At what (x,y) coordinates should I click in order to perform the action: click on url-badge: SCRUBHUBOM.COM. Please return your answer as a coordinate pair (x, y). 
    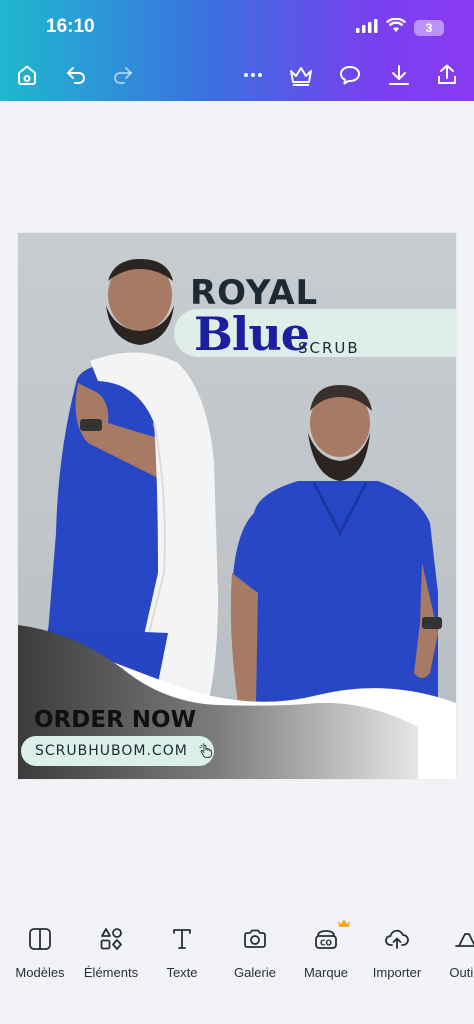
    Looking at the image, I should click on (117, 751).